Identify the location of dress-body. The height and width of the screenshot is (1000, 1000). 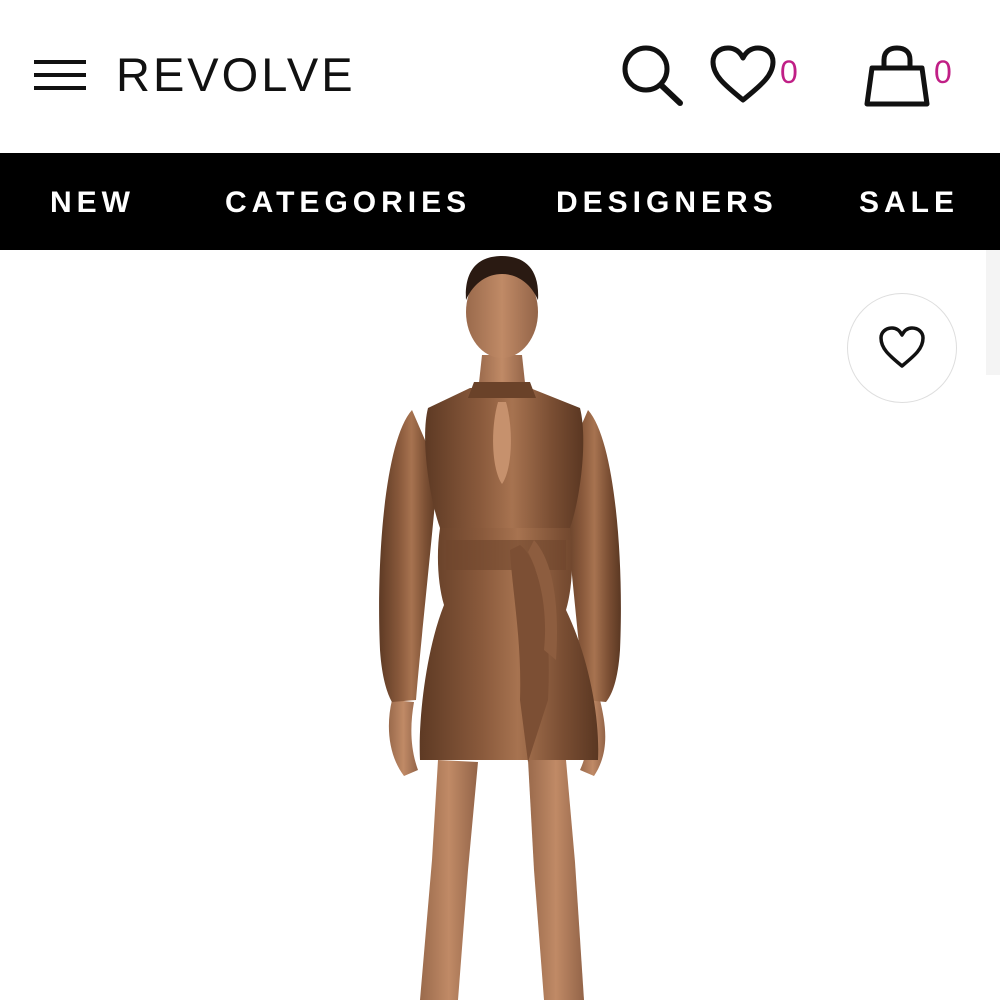
(509, 575).